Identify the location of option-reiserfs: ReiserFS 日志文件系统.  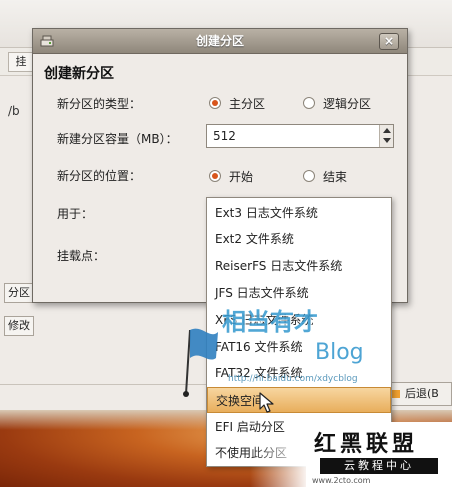
(299, 266).